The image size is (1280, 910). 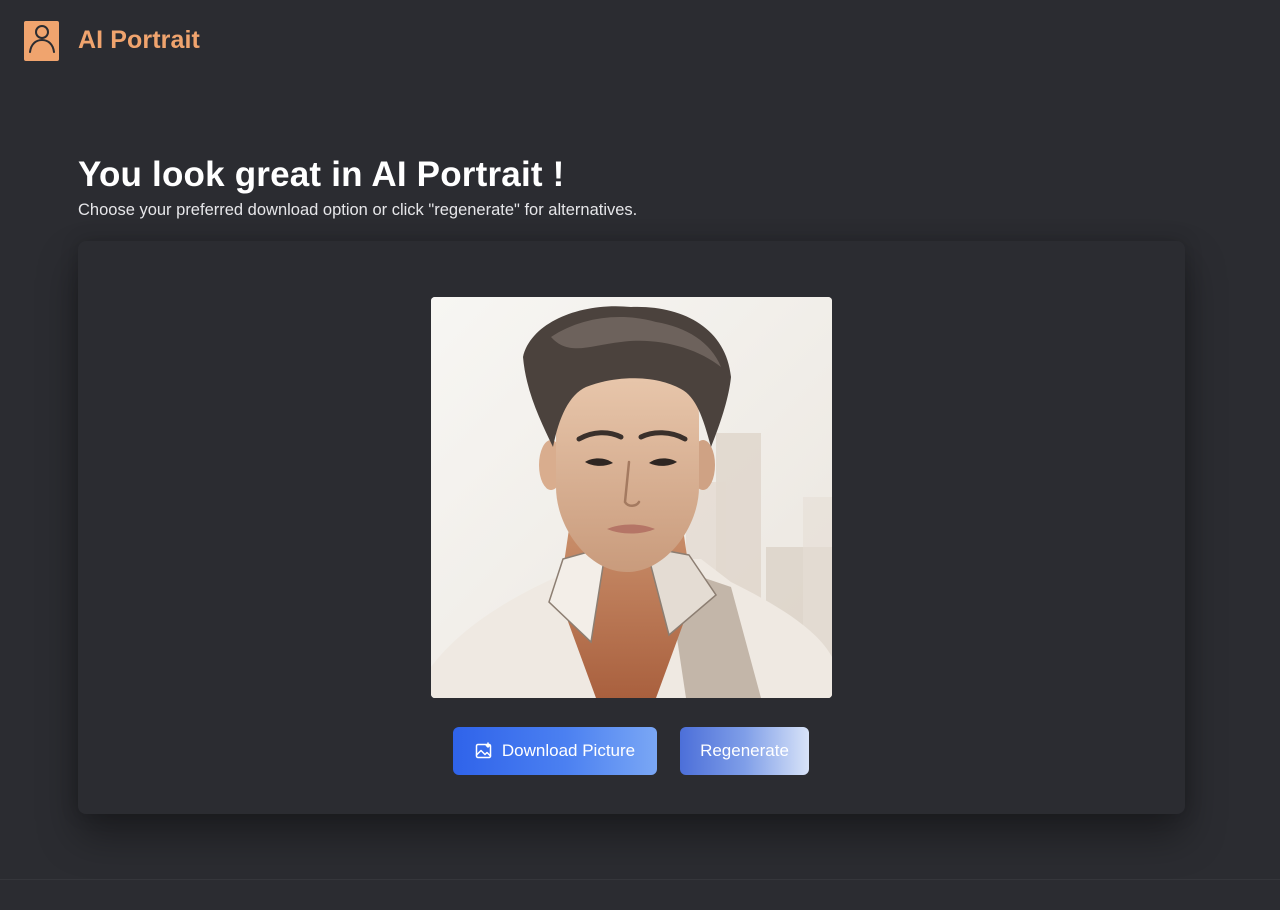 I want to click on download-picture-label: Download Picture, so click(x=568, y=750).